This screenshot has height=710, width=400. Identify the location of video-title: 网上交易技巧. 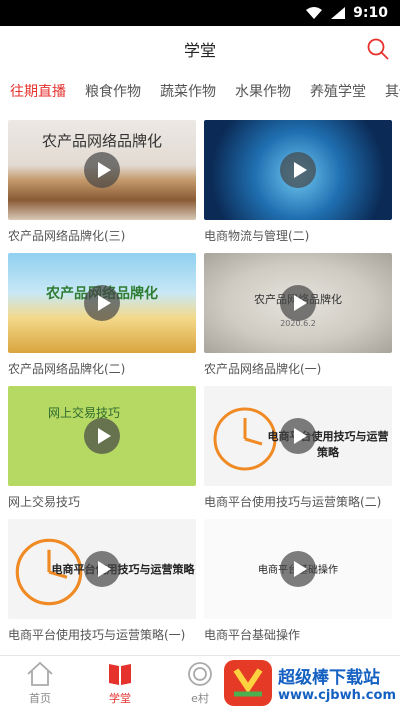
(102, 502).